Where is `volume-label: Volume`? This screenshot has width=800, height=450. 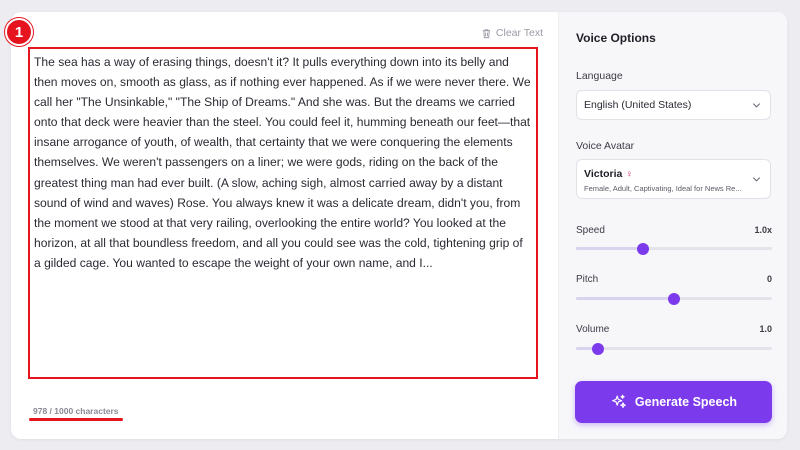 volume-label: Volume is located at coordinates (593, 329).